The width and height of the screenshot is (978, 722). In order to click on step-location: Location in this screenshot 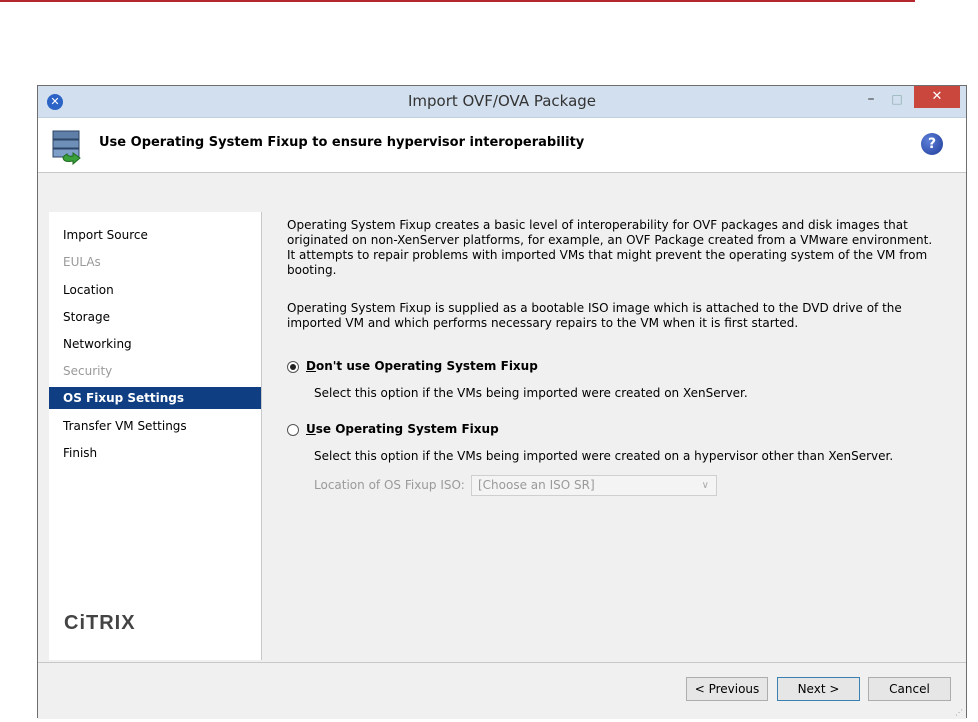, I will do `click(155, 290)`.